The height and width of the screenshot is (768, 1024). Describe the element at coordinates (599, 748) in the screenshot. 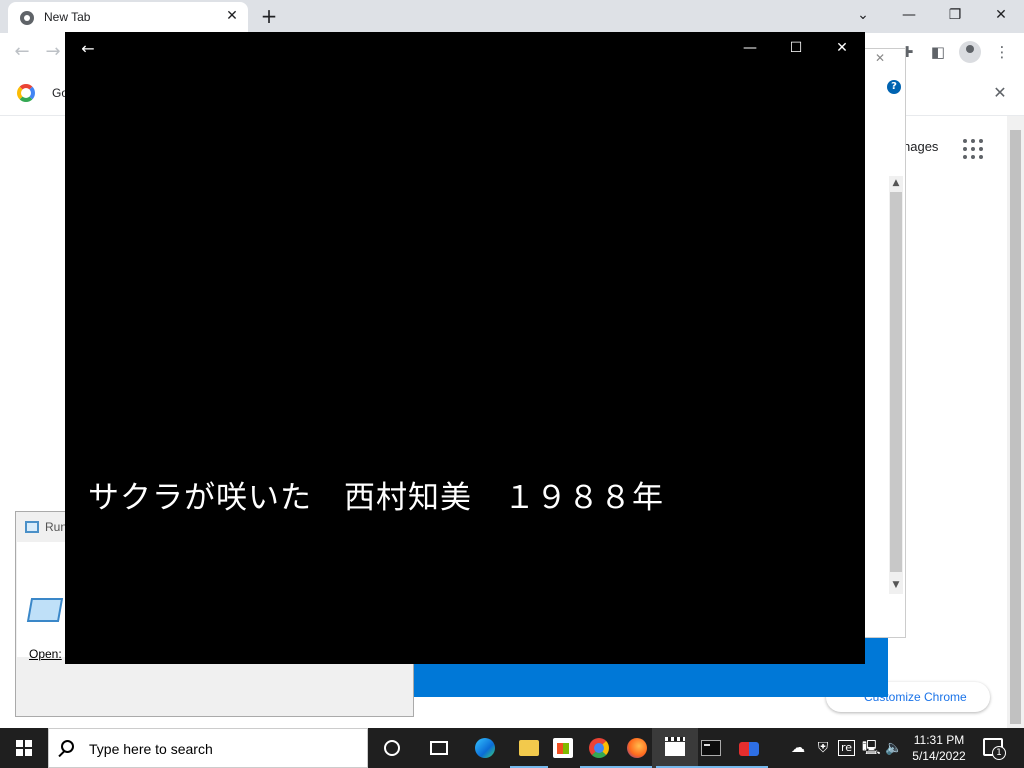

I see `chrome-icon` at that location.